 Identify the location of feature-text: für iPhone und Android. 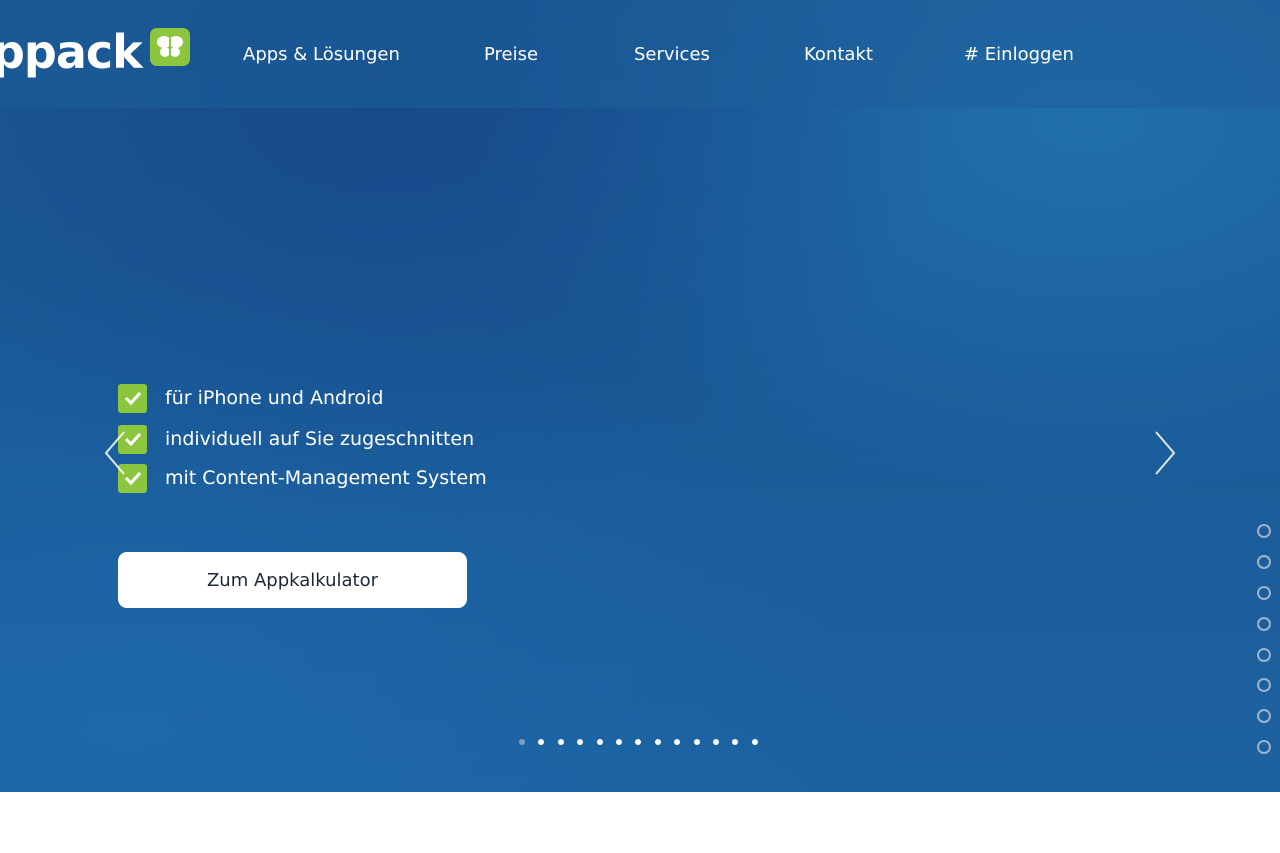
(274, 398).